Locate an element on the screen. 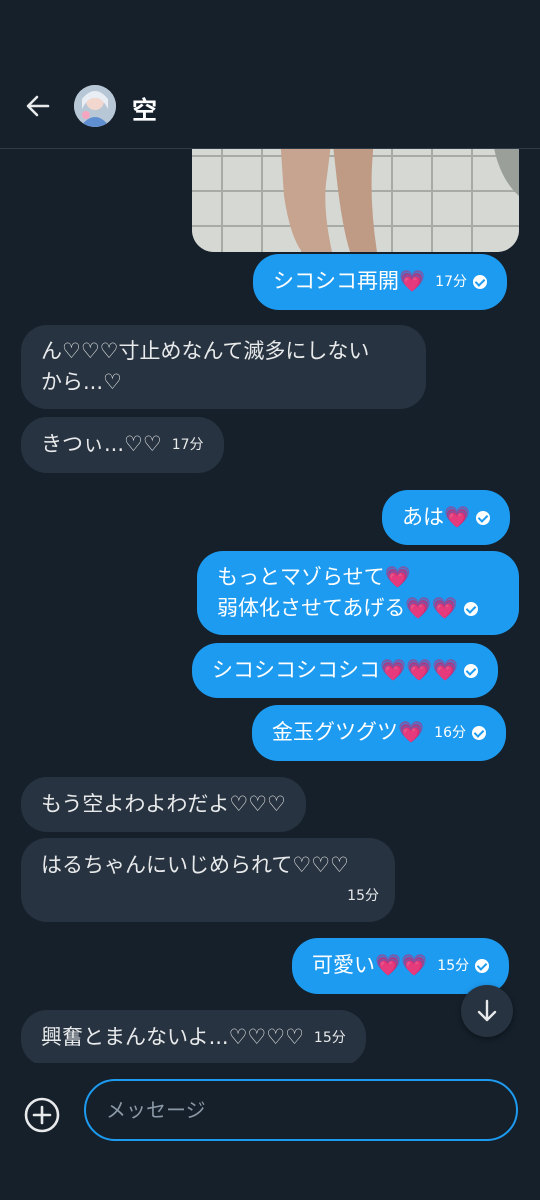  message-bubble: もっとマゾらせて💗 弱体化させてあげる💗💗 is located at coordinates (358, 593).